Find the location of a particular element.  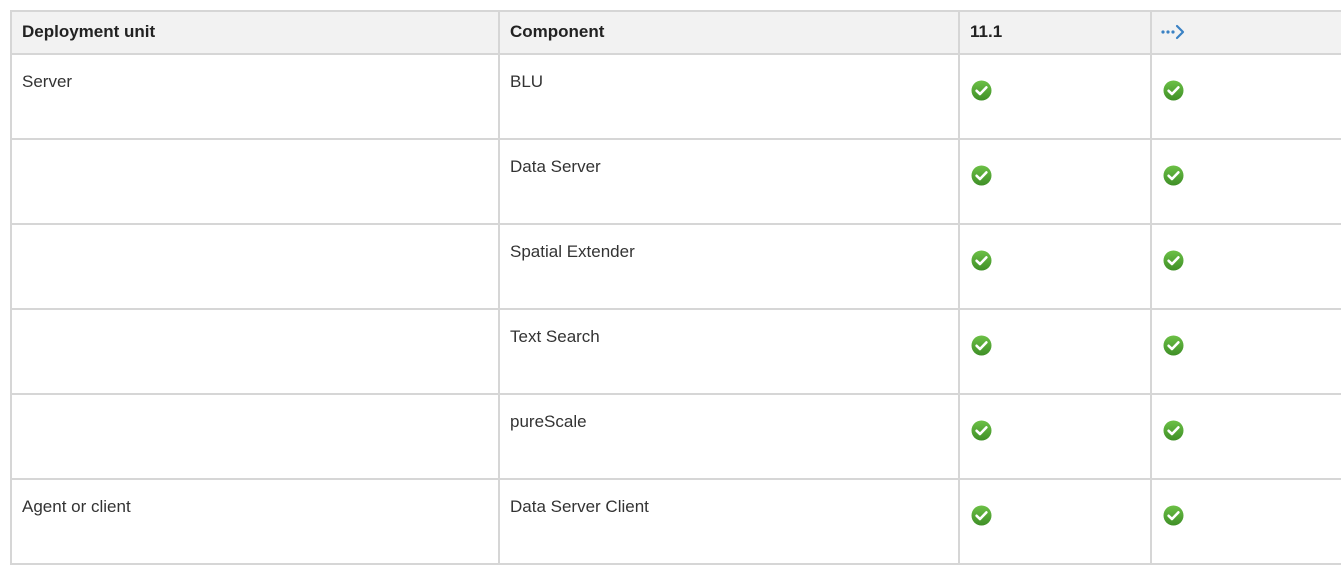

header-component-label: Component is located at coordinates (557, 31).